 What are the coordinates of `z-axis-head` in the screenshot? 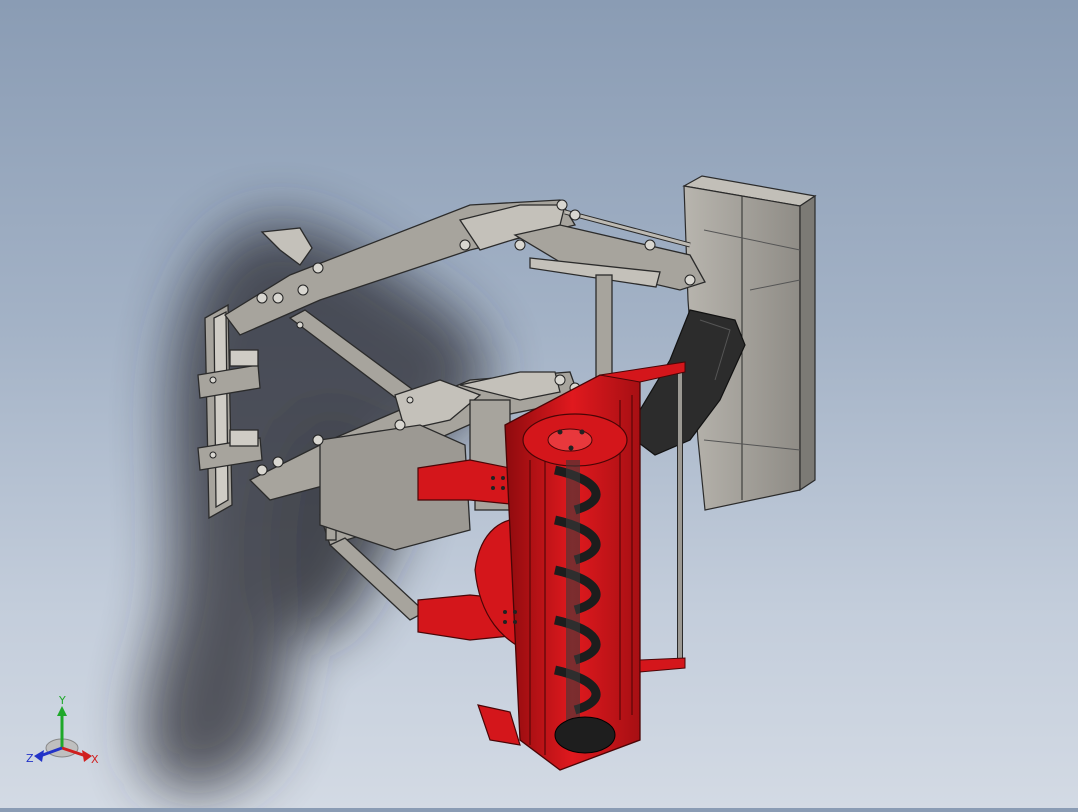 It's located at (39, 756).